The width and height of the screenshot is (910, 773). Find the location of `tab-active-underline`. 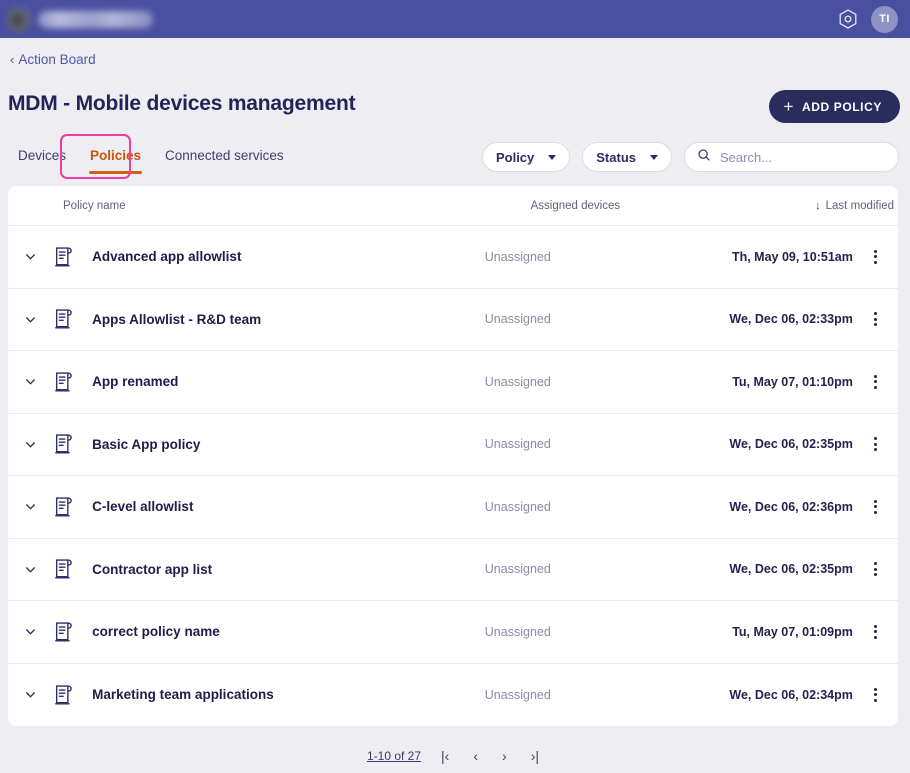

tab-active-underline is located at coordinates (116, 172).